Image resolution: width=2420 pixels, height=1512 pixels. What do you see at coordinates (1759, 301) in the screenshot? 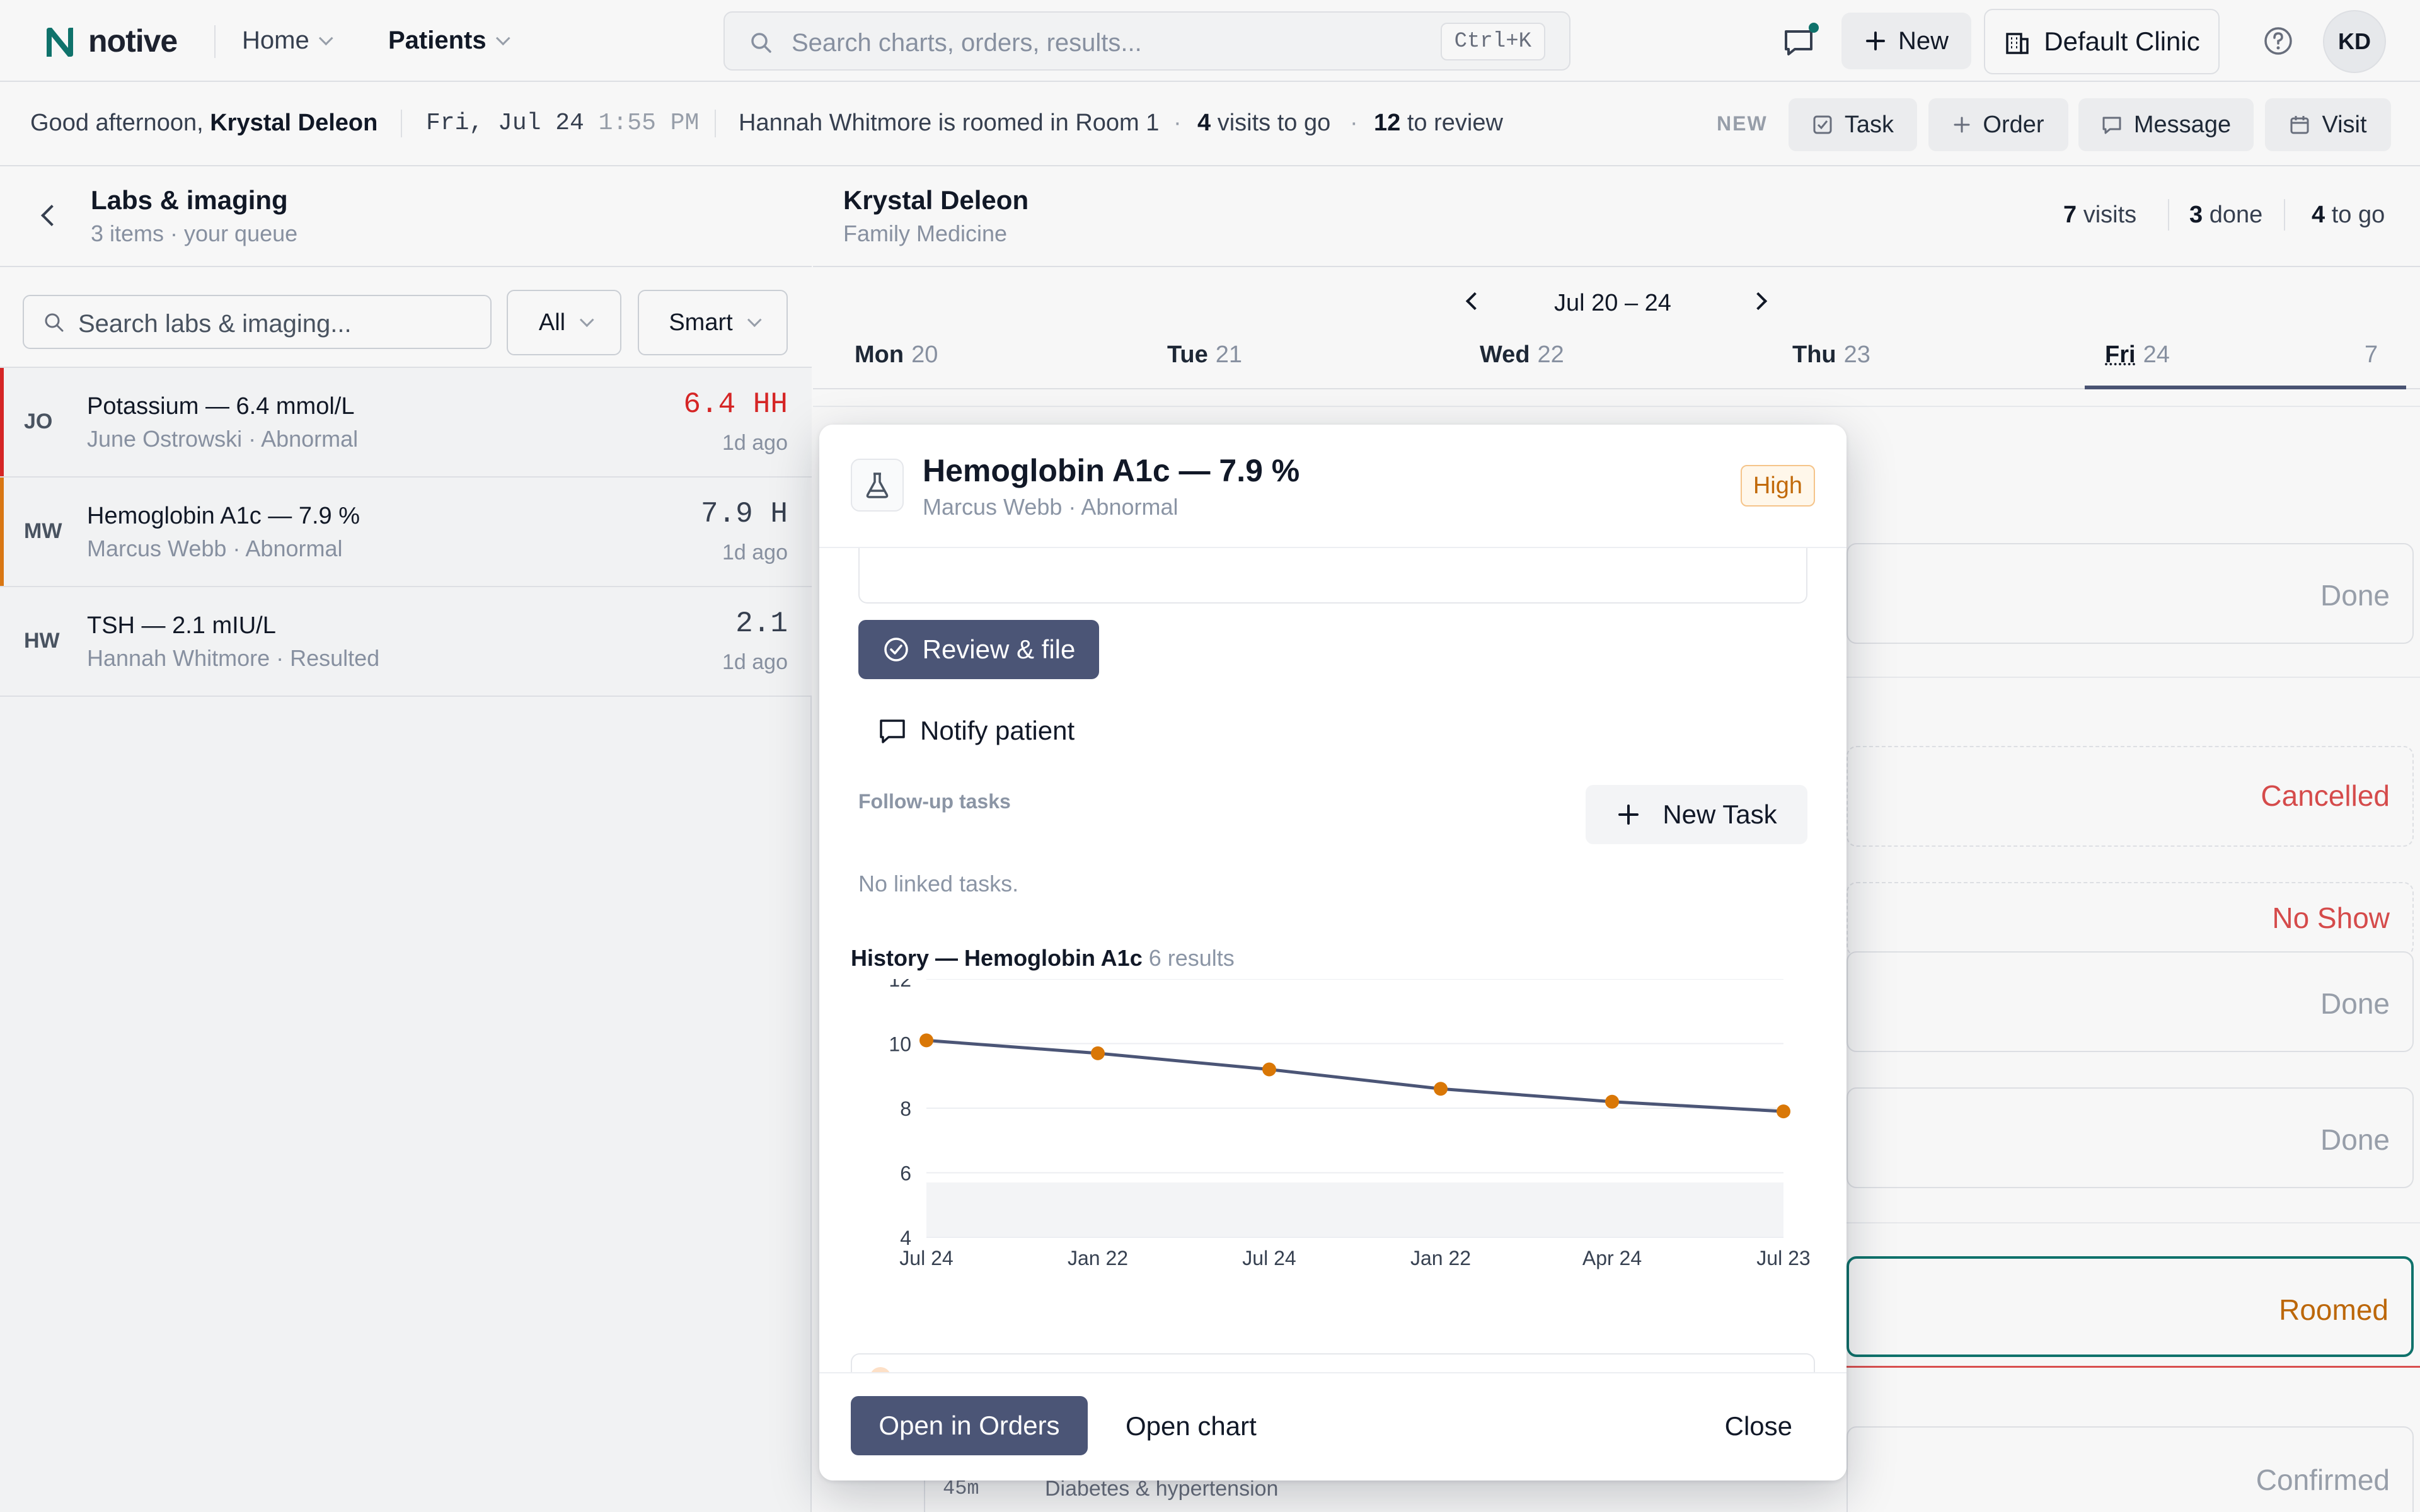
I see `next-week-icon` at bounding box center [1759, 301].